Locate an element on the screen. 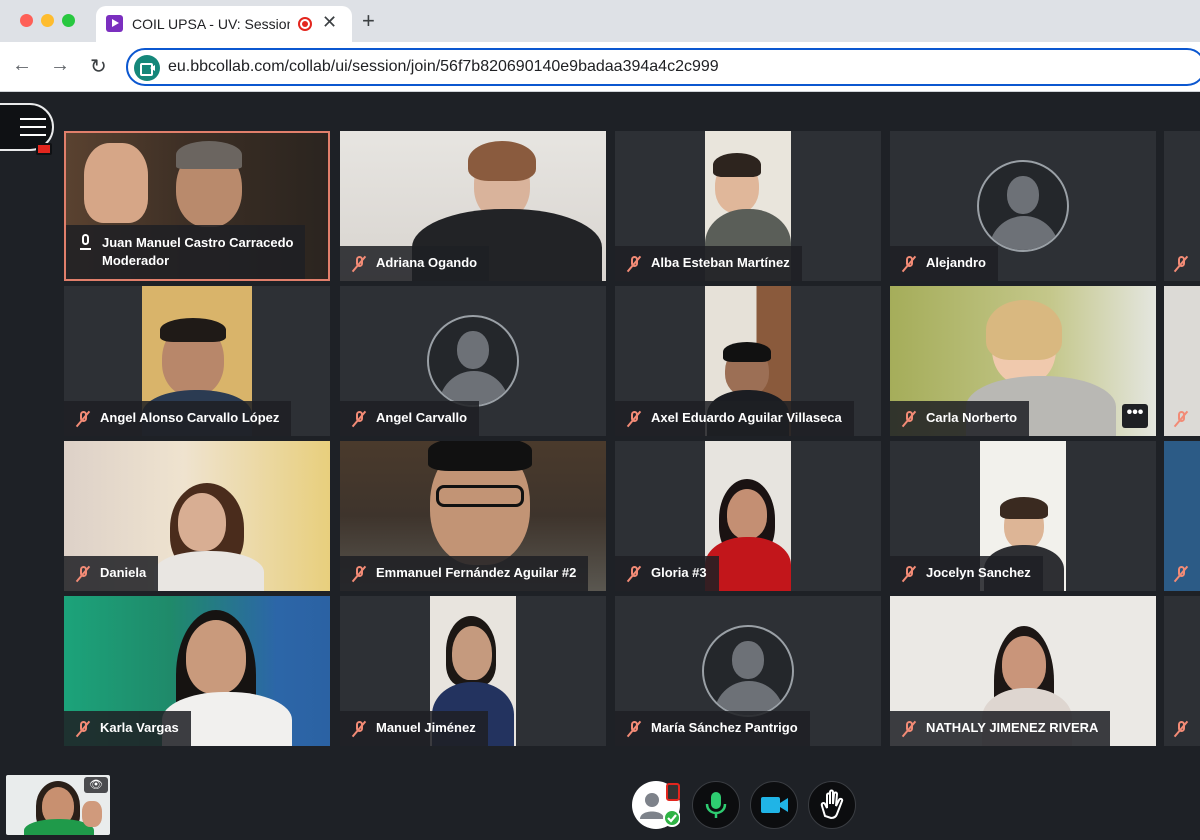 The width and height of the screenshot is (1200, 840). participant-tile: Gloria #3 is located at coordinates (748, 516).